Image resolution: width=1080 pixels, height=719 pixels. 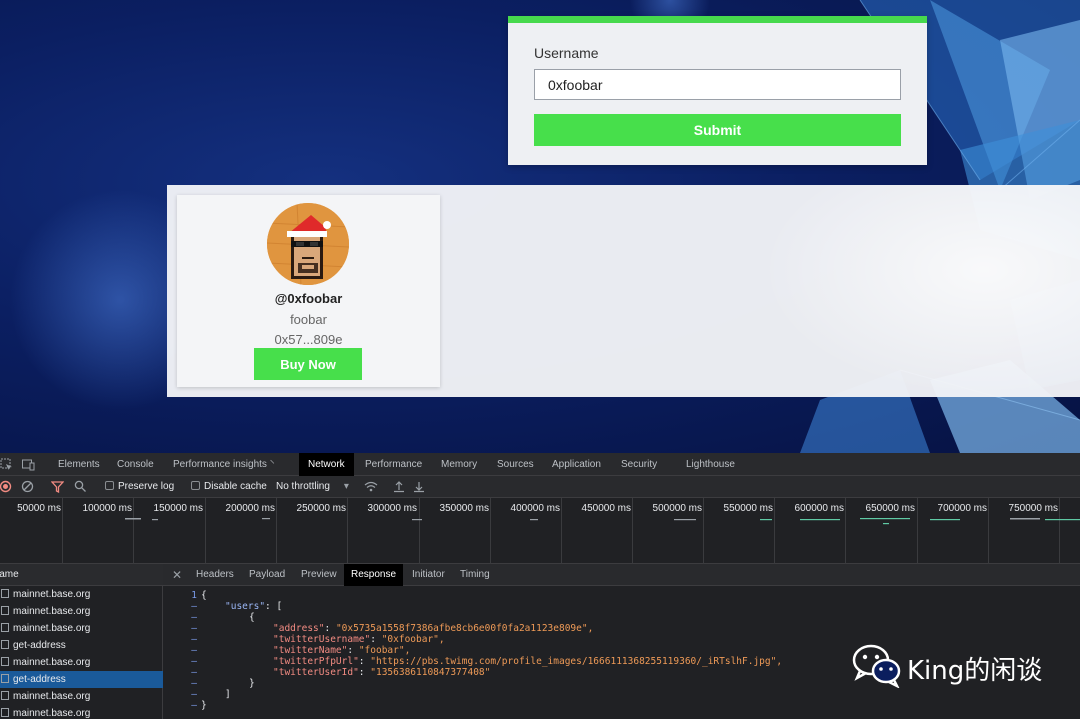 I want to click on inspect-icon, so click(x=6, y=464).